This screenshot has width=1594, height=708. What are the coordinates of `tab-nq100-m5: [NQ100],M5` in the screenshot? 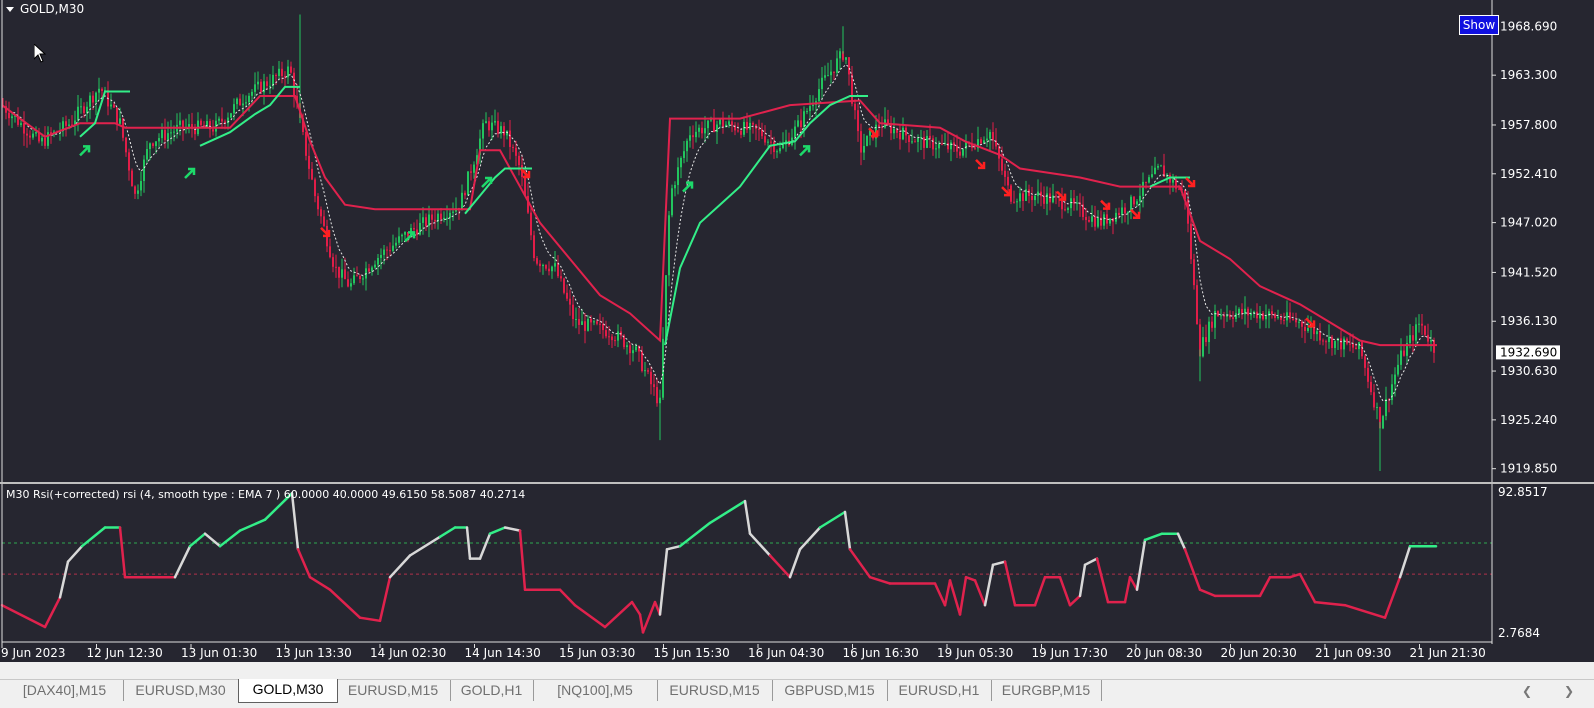 It's located at (595, 690).